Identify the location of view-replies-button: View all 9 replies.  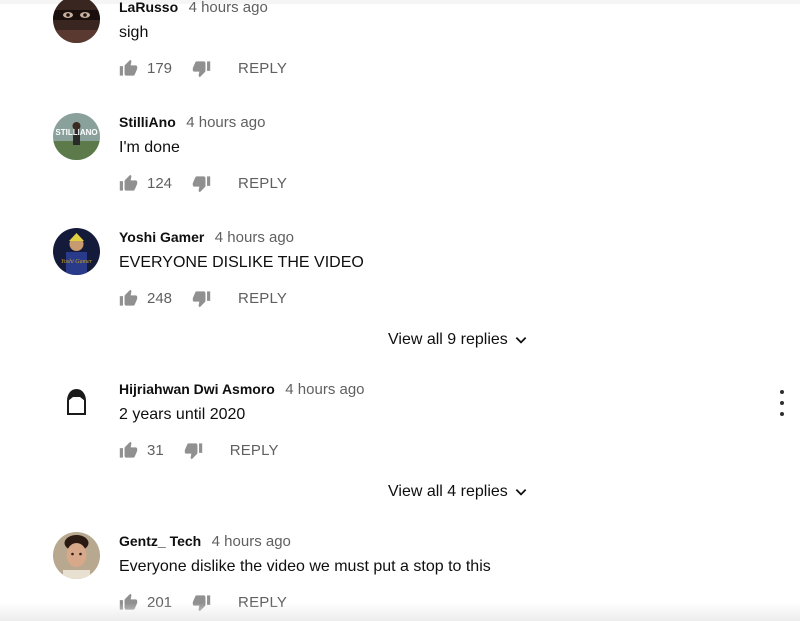
(458, 340).